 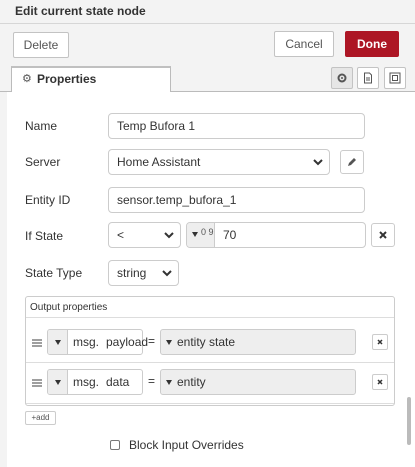 I want to click on delete-button: Delete, so click(x=41, y=45).